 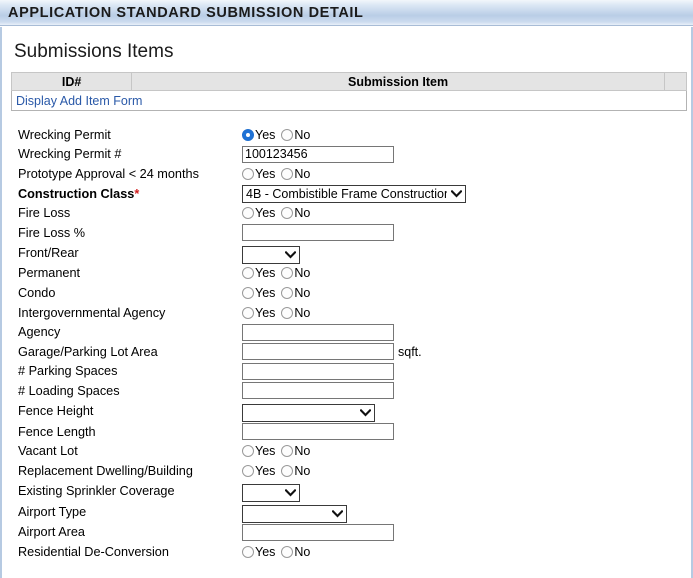 I want to click on form-row-existing-sprinkler-coverage: Existing Sprinkler Coverage, so click(x=245, y=491).